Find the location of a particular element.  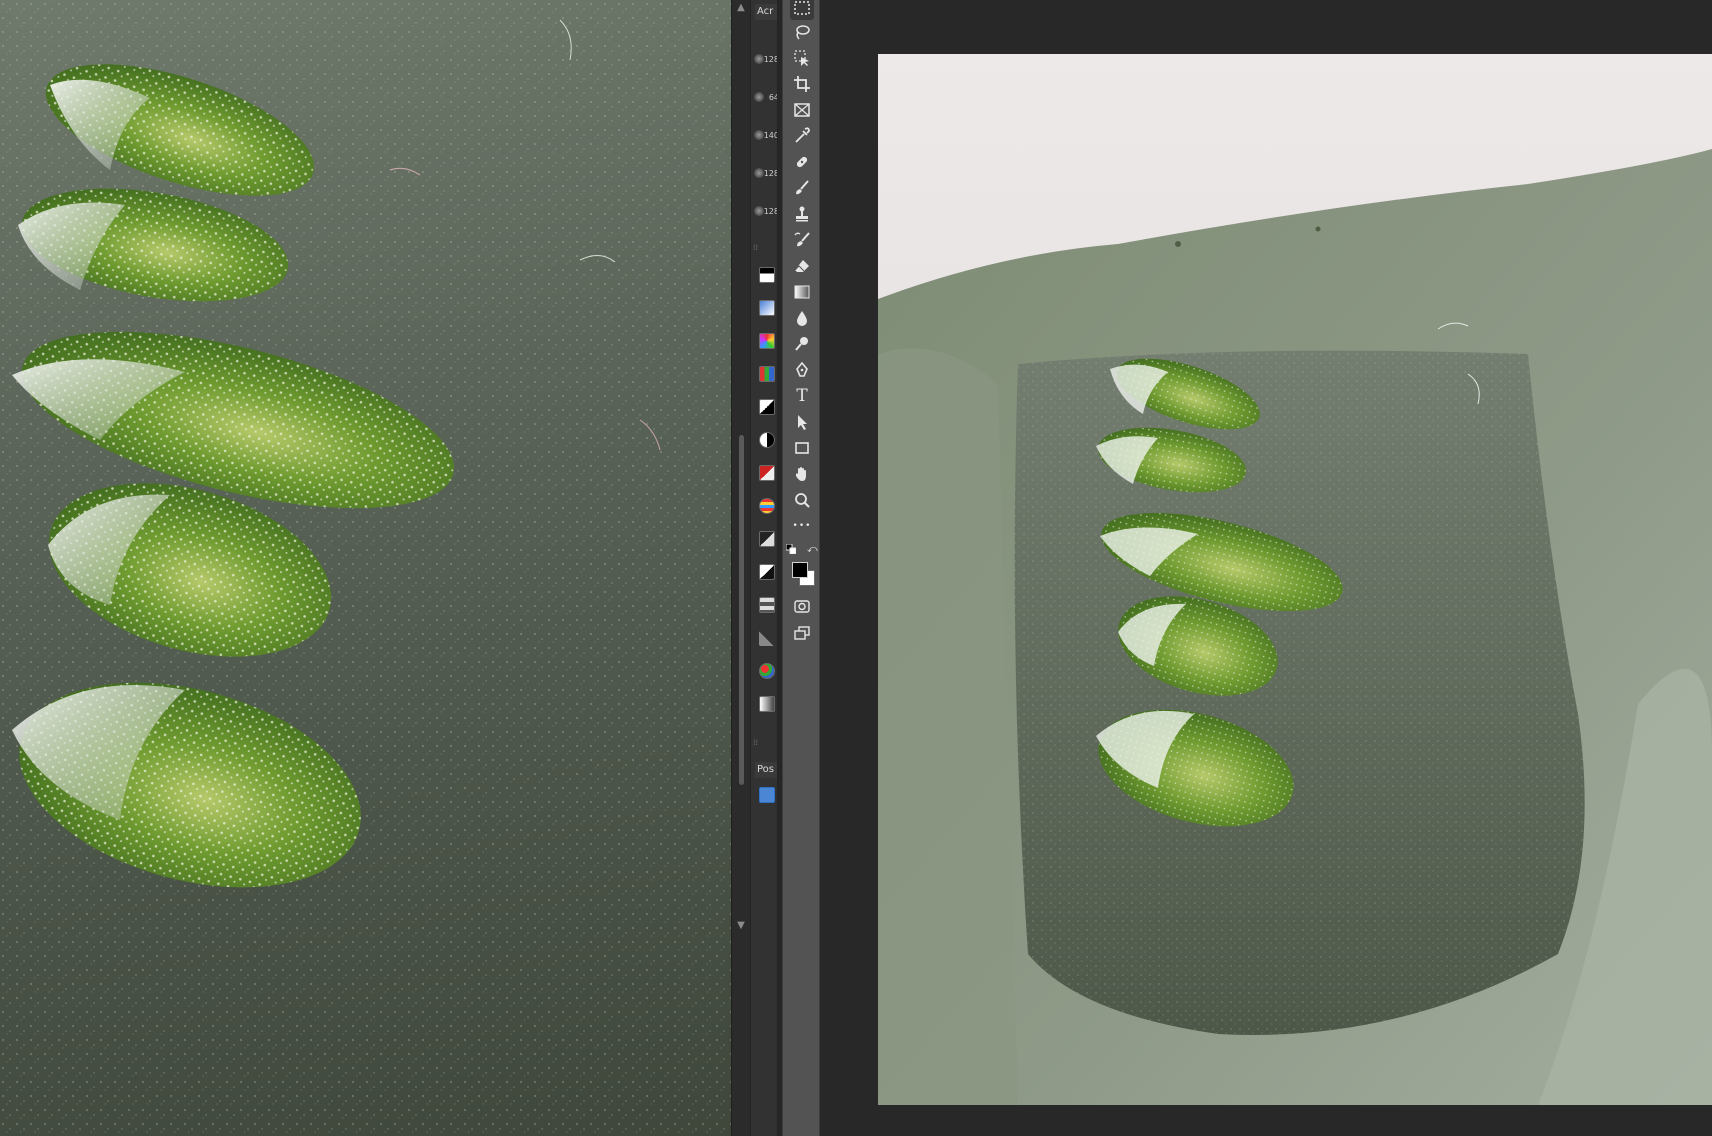

object-selection-tool-icon is located at coordinates (802, 58).